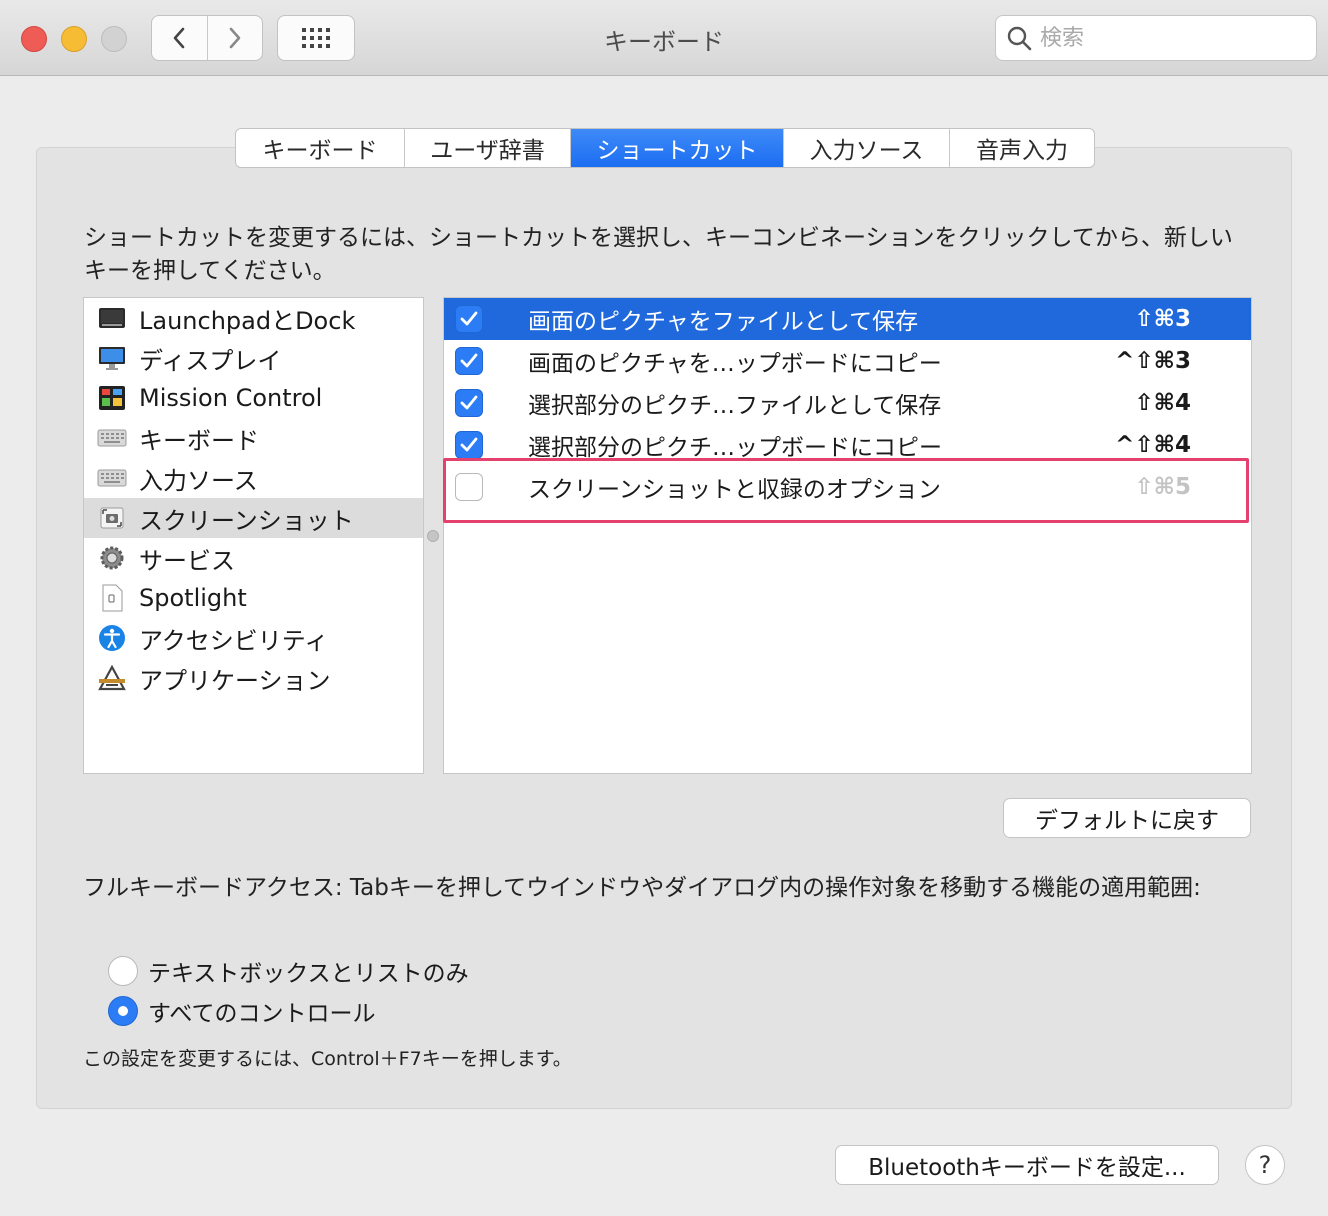  Describe the element at coordinates (488, 148) in the screenshot. I see `tab-user-dictionary: ユーザ辞書` at that location.